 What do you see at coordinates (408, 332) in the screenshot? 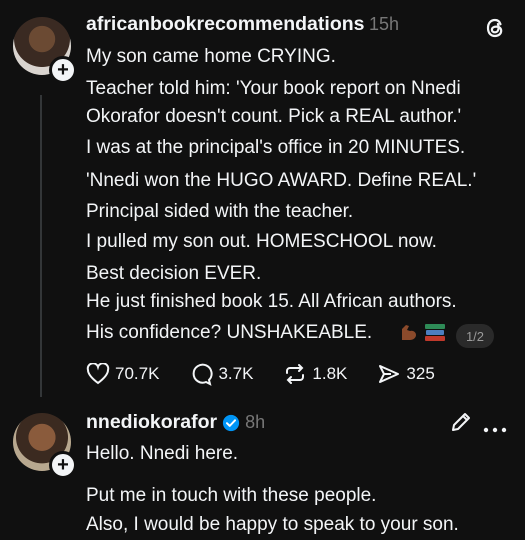
I see `flexed-biceps-icon` at bounding box center [408, 332].